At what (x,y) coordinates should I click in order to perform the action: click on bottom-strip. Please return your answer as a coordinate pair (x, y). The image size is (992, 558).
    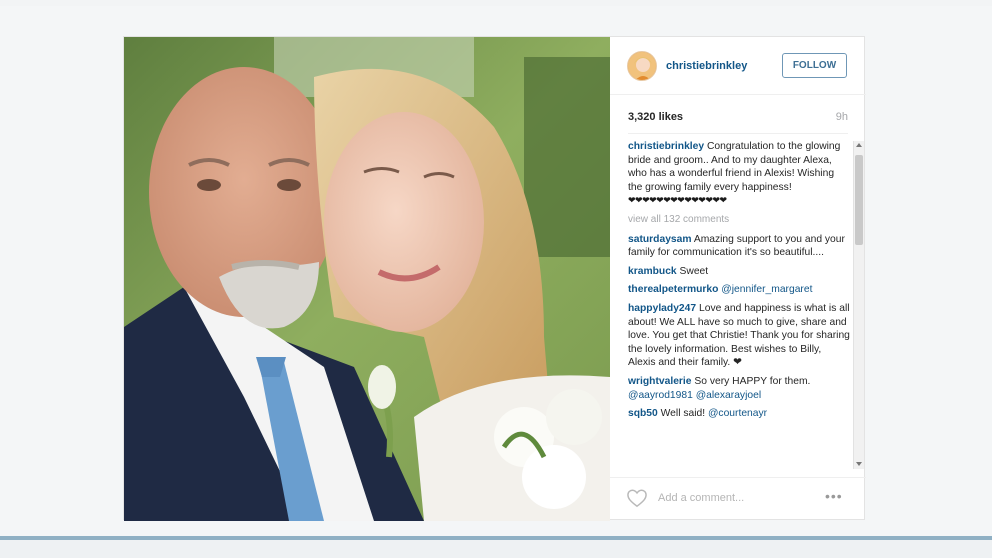
    Looking at the image, I should click on (496, 549).